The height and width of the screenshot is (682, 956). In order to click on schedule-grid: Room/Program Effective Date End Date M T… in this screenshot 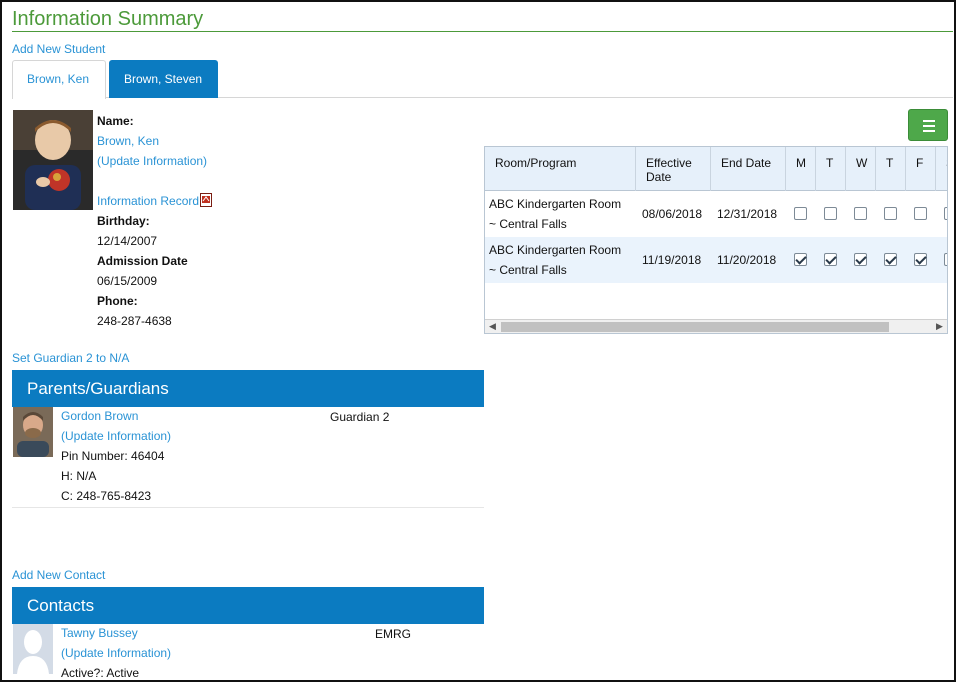, I will do `click(716, 240)`.